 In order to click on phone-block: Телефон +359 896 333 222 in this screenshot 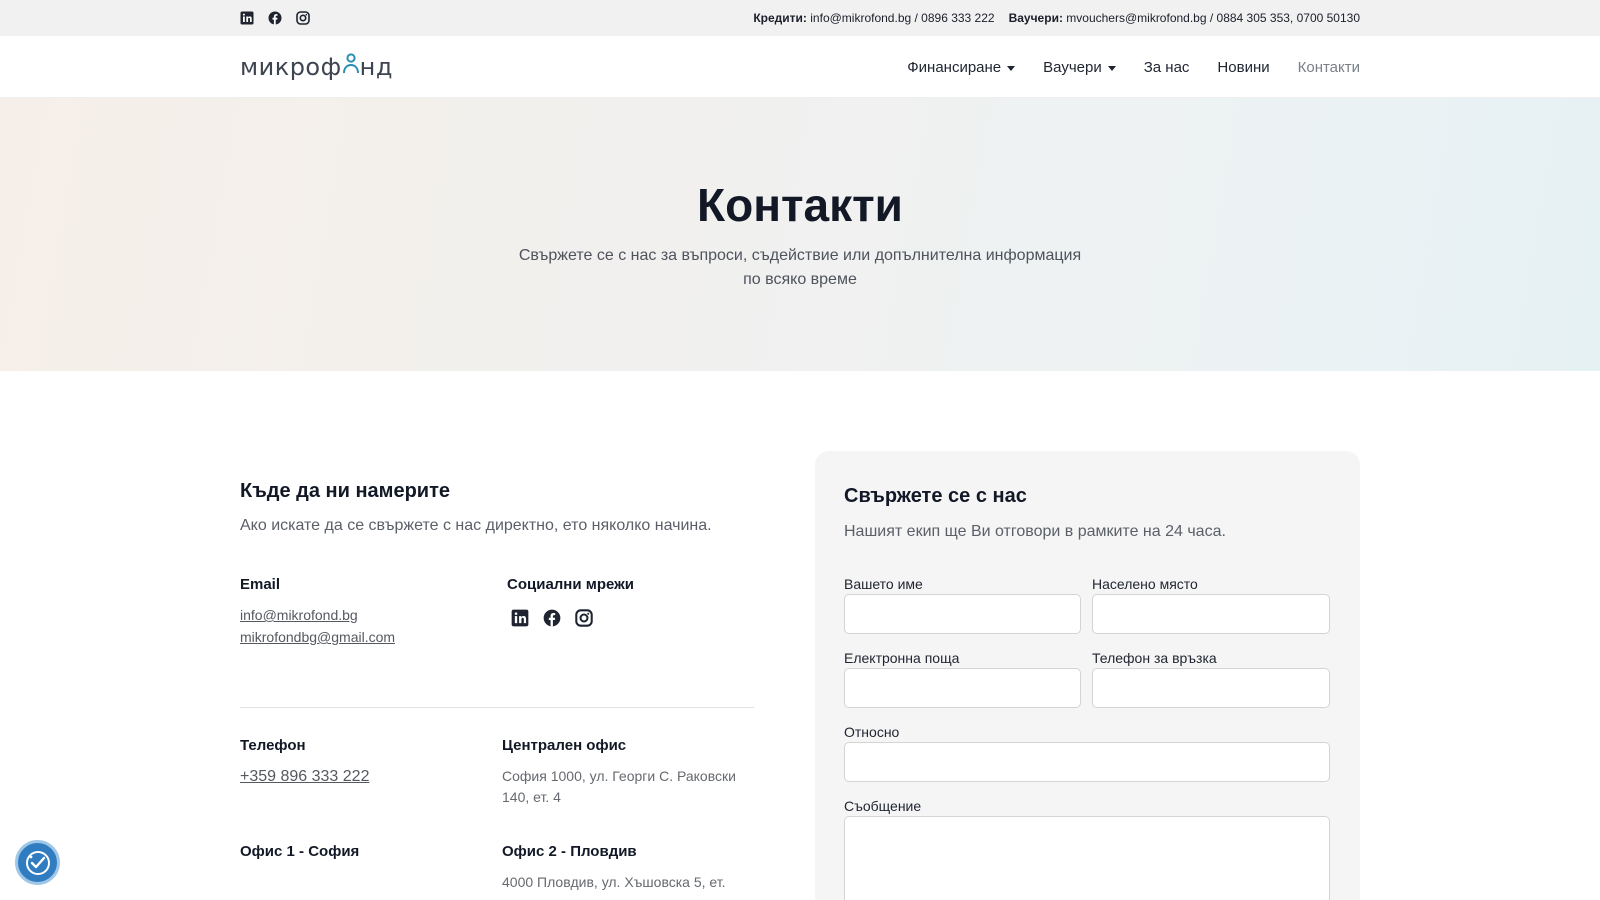, I will do `click(304, 761)`.